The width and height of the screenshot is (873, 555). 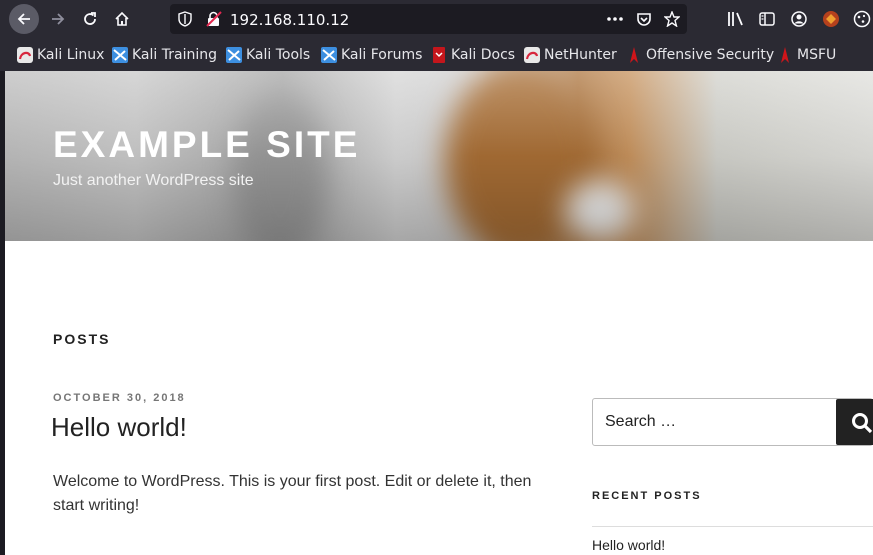 I want to click on url-text: 192.168.110.12, so click(x=289, y=20).